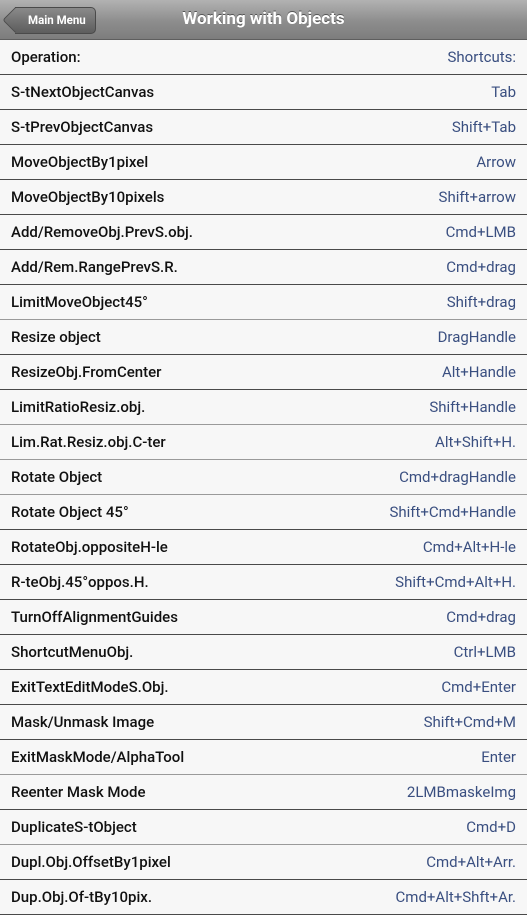 Image resolution: width=527 pixels, height=915 pixels. Describe the element at coordinates (83, 722) in the screenshot. I see `operation-cell: Mask/Unmask Image` at that location.